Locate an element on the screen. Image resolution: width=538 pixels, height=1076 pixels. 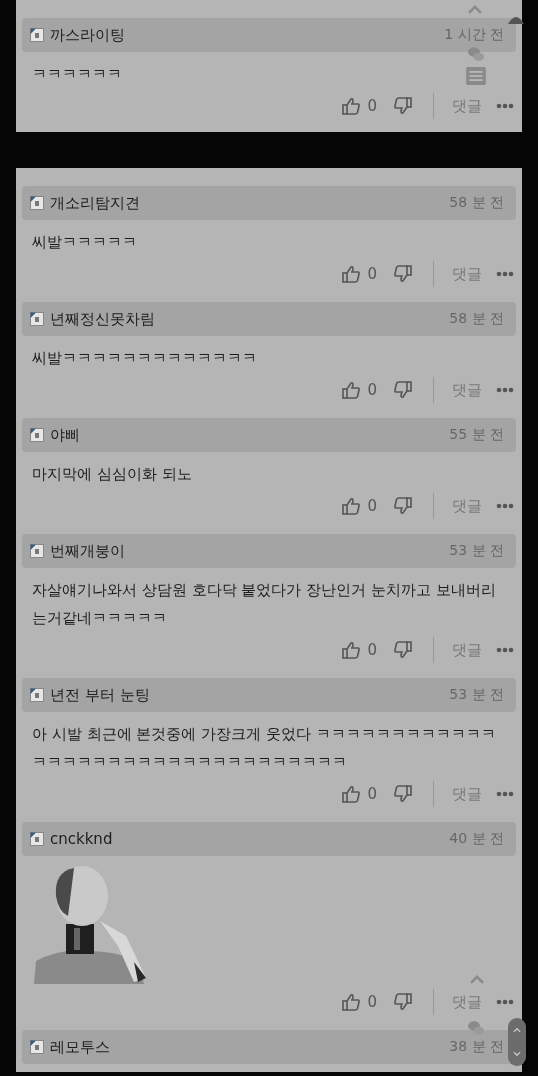
list-icon is located at coordinates (476, 76).